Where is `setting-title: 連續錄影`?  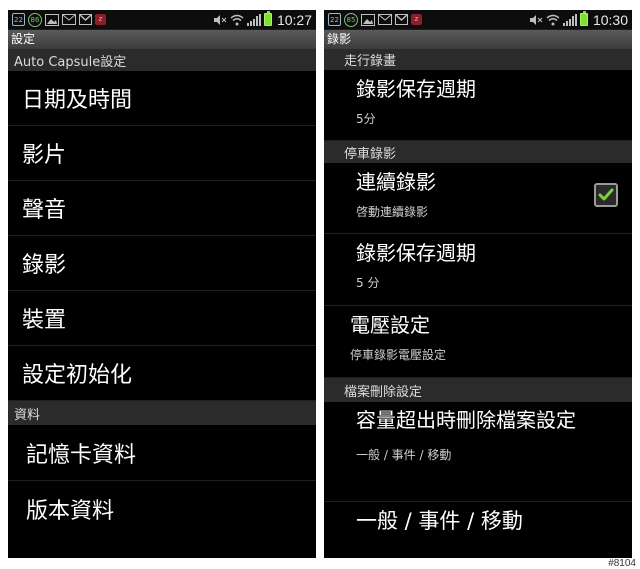
setting-title: 連續錄影 is located at coordinates (396, 182).